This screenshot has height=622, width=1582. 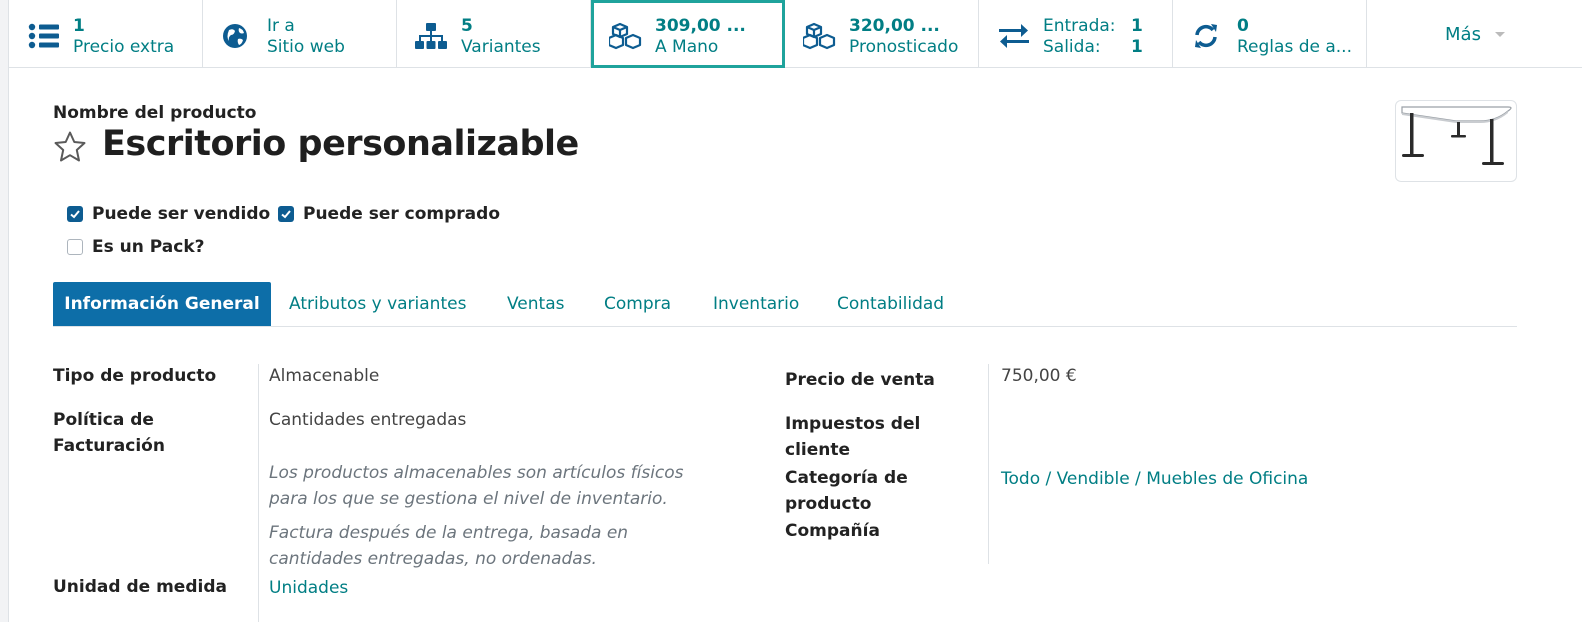 I want to click on customer-taxes-label: Impuestos del cliente, so click(x=852, y=437).